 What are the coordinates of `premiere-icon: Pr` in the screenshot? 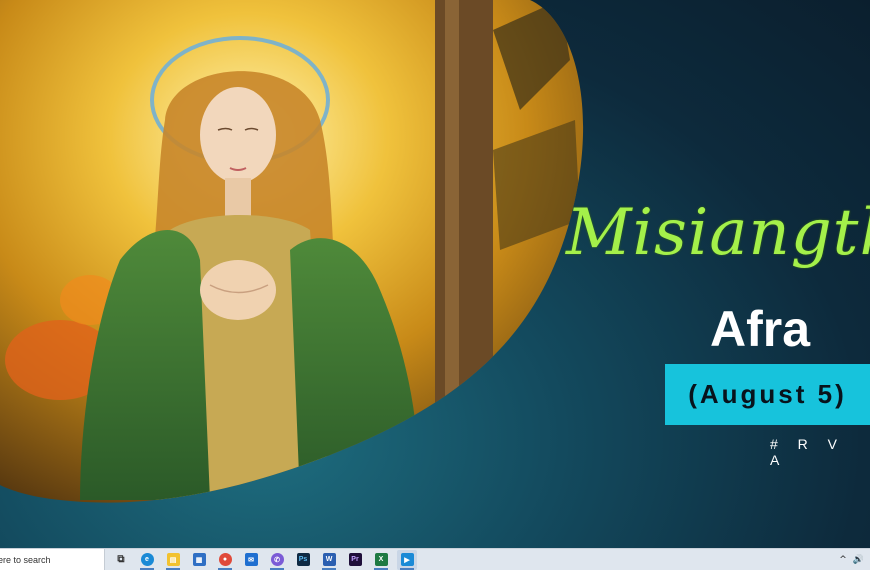 It's located at (355, 560).